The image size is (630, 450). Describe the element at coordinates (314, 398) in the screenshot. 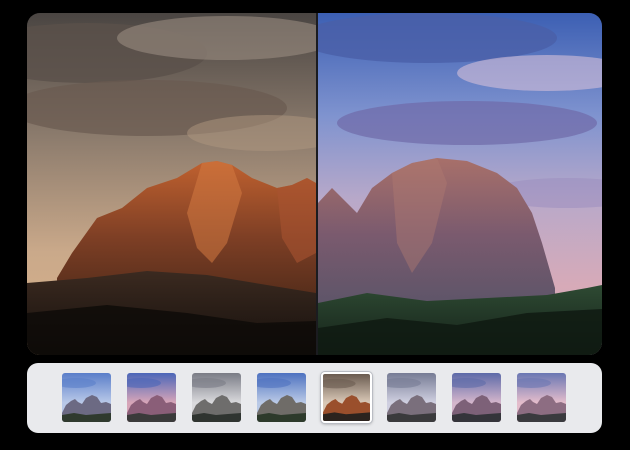

I see `filter-strip` at that location.